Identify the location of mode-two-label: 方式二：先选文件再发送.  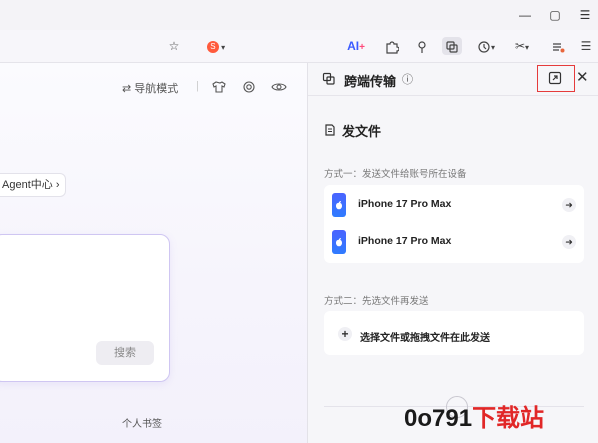
(376, 301).